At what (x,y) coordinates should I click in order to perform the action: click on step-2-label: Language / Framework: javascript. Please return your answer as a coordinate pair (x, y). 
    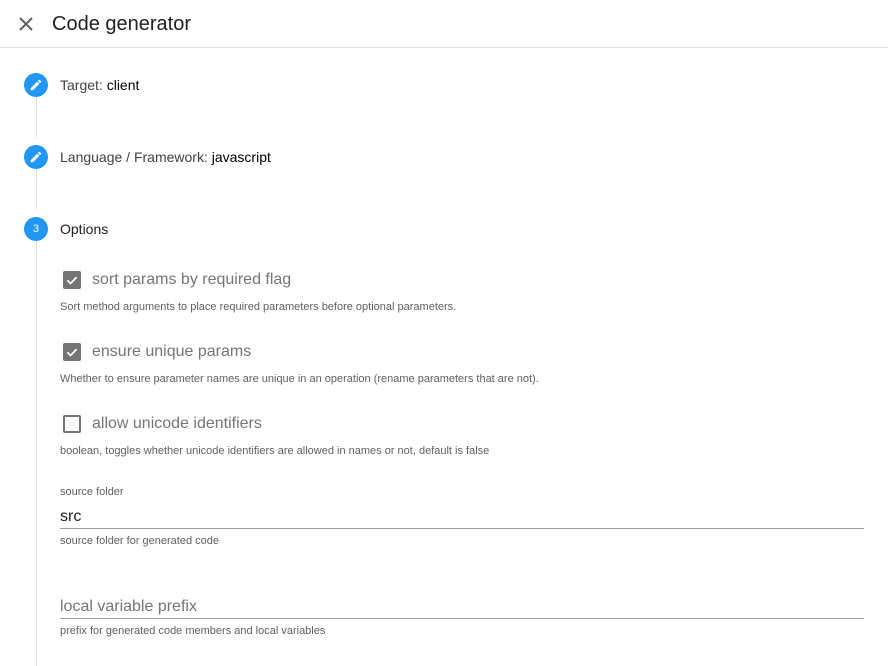
    Looking at the image, I should click on (165, 157).